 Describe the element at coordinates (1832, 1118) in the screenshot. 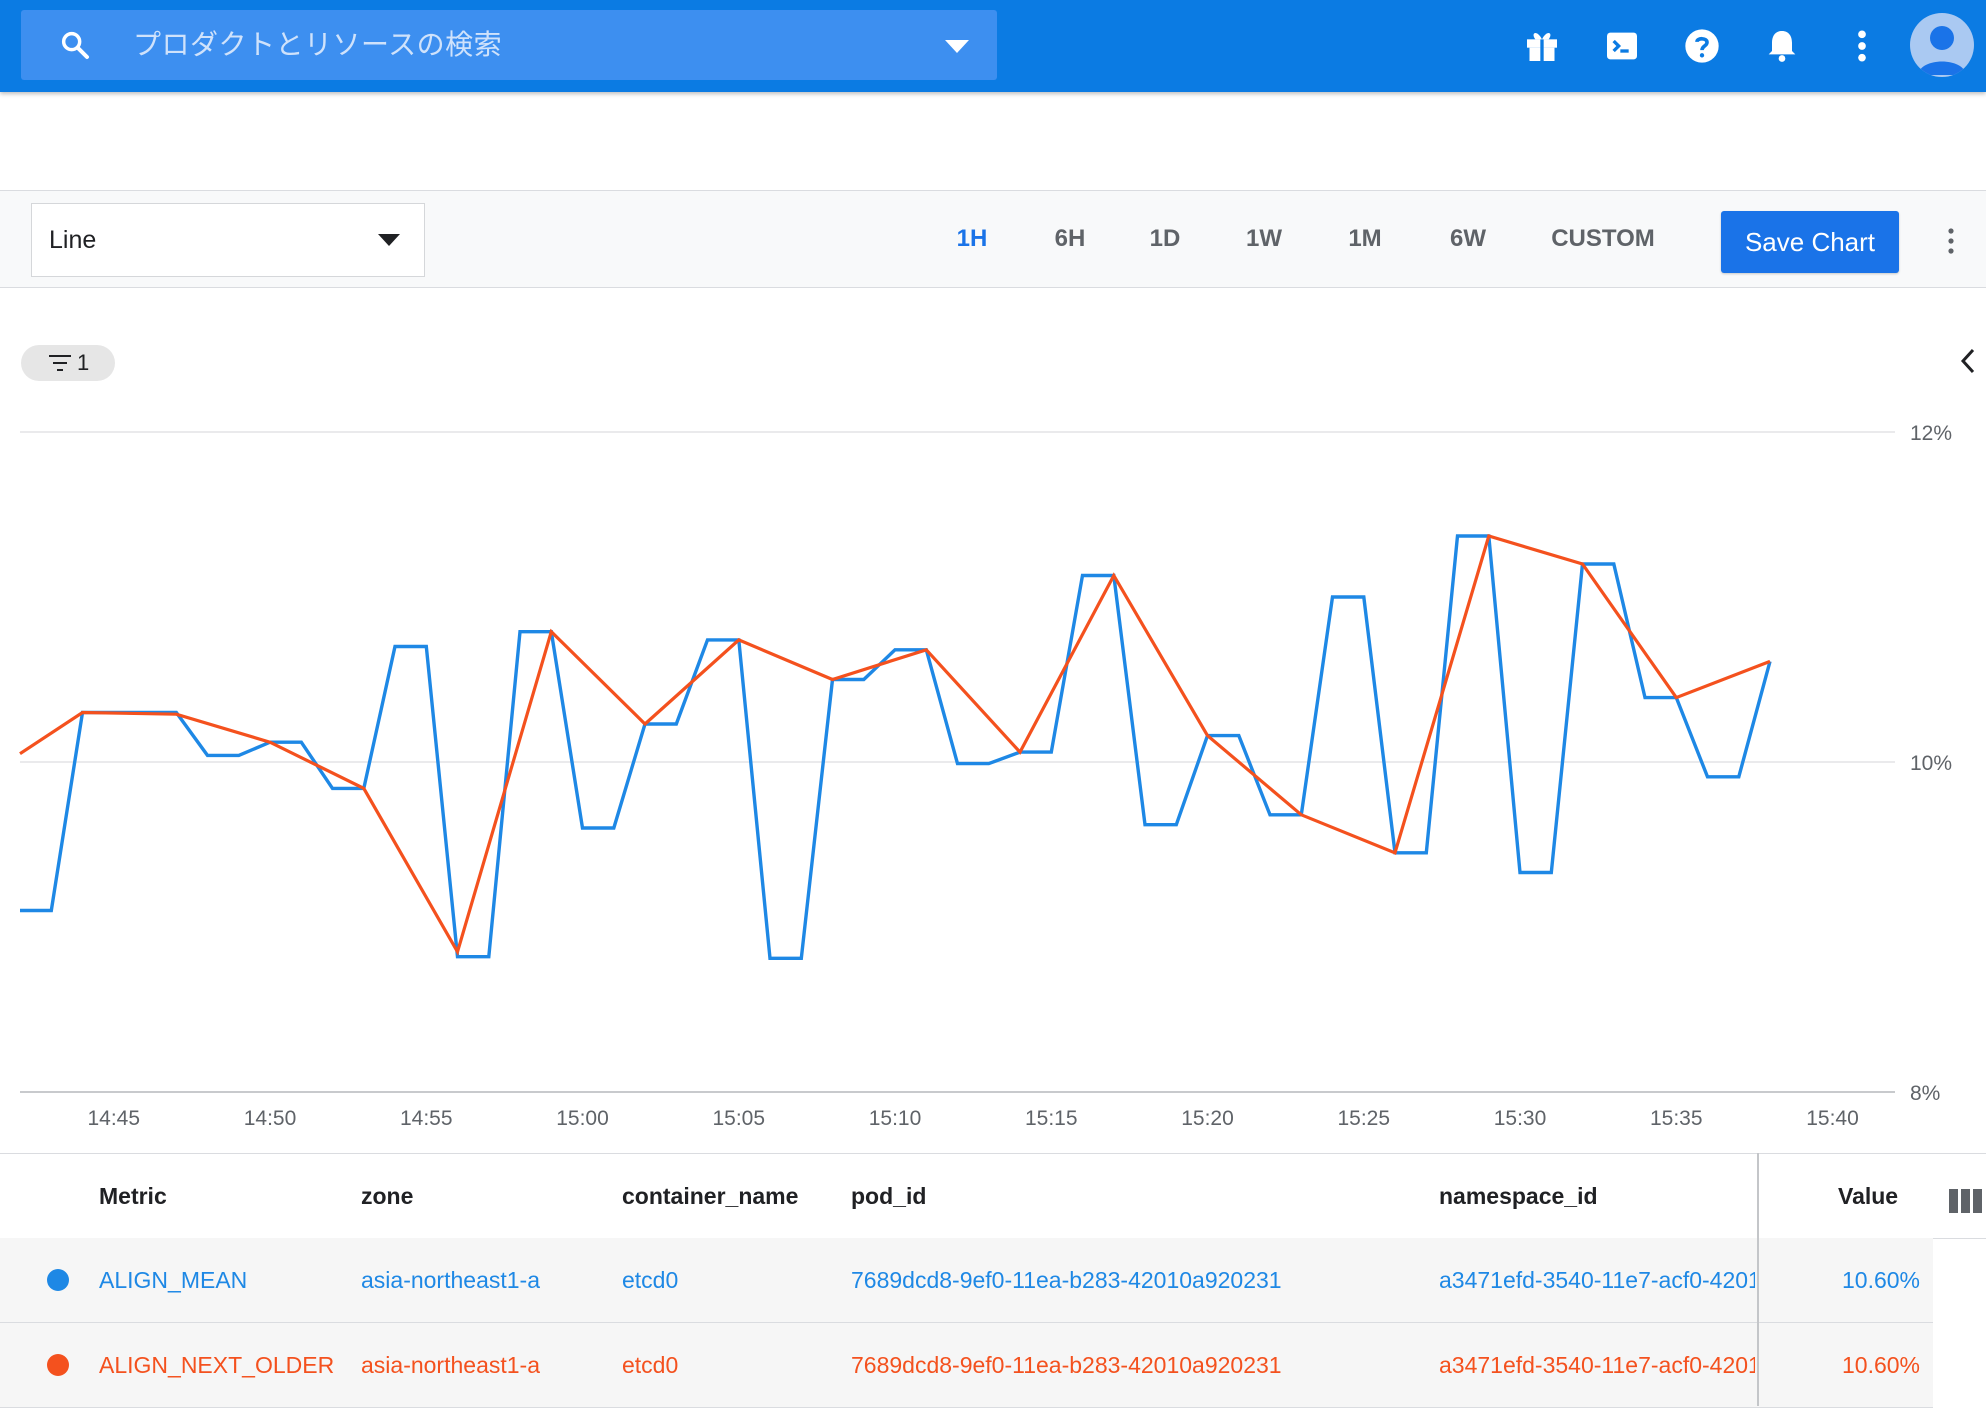

I see `x-tick-label: 15:40` at that location.